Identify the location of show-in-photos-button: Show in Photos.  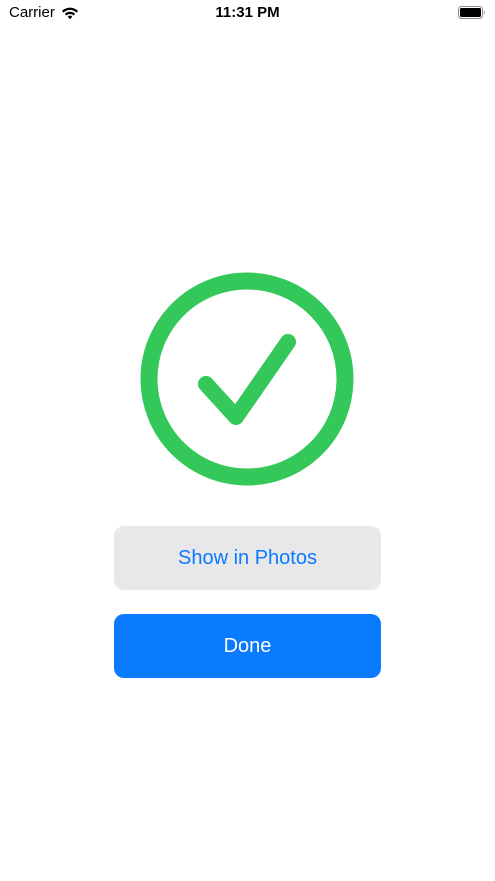
(247, 558).